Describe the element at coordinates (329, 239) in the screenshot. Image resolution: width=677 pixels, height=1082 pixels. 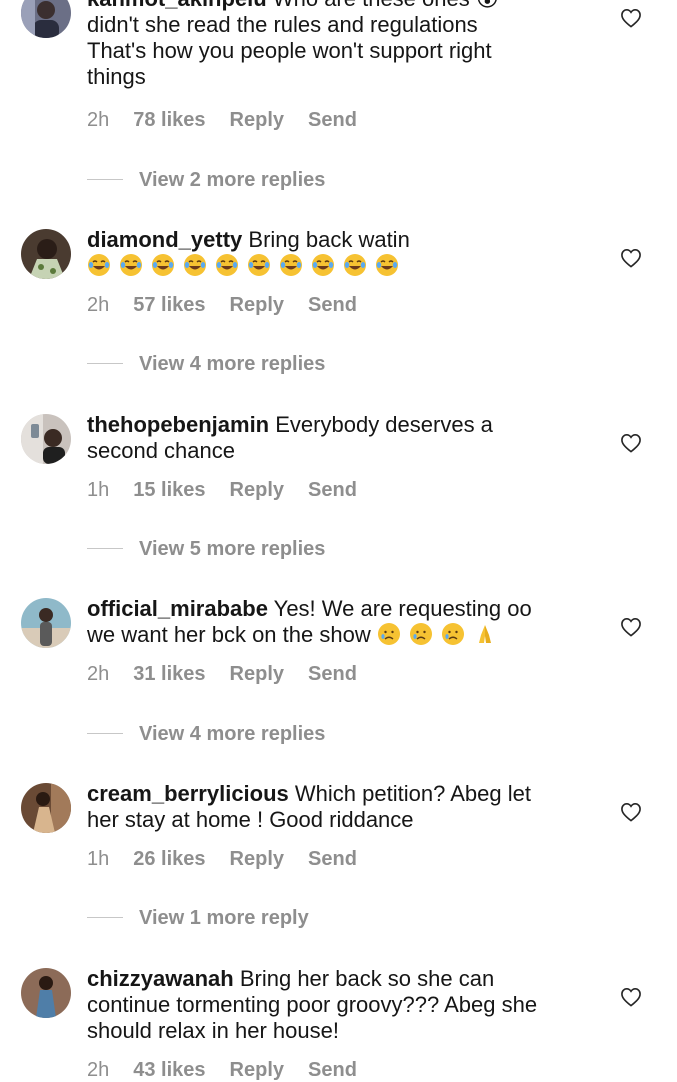
I see `comment-text: Bring back watin` at that location.